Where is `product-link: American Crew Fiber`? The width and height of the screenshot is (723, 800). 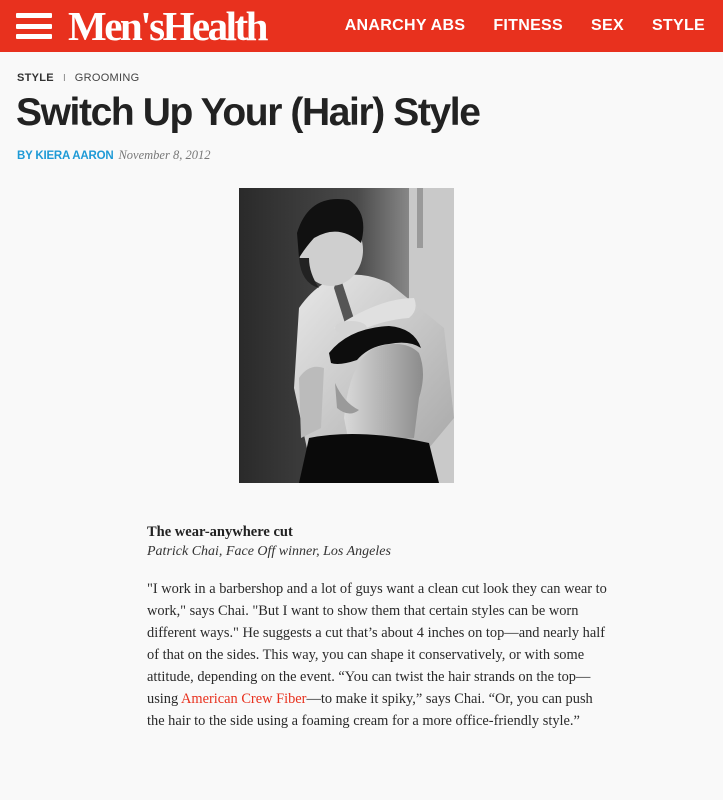
product-link: American Crew Fiber is located at coordinates (243, 699).